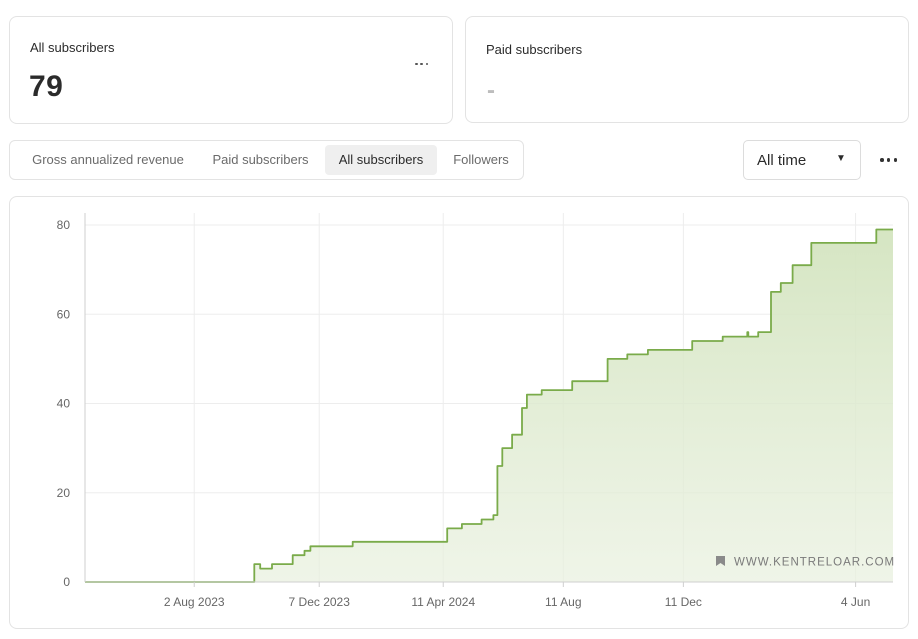 This screenshot has height=639, width=918. What do you see at coordinates (683, 602) in the screenshot?
I see `x-tick-label: 11 Dec` at bounding box center [683, 602].